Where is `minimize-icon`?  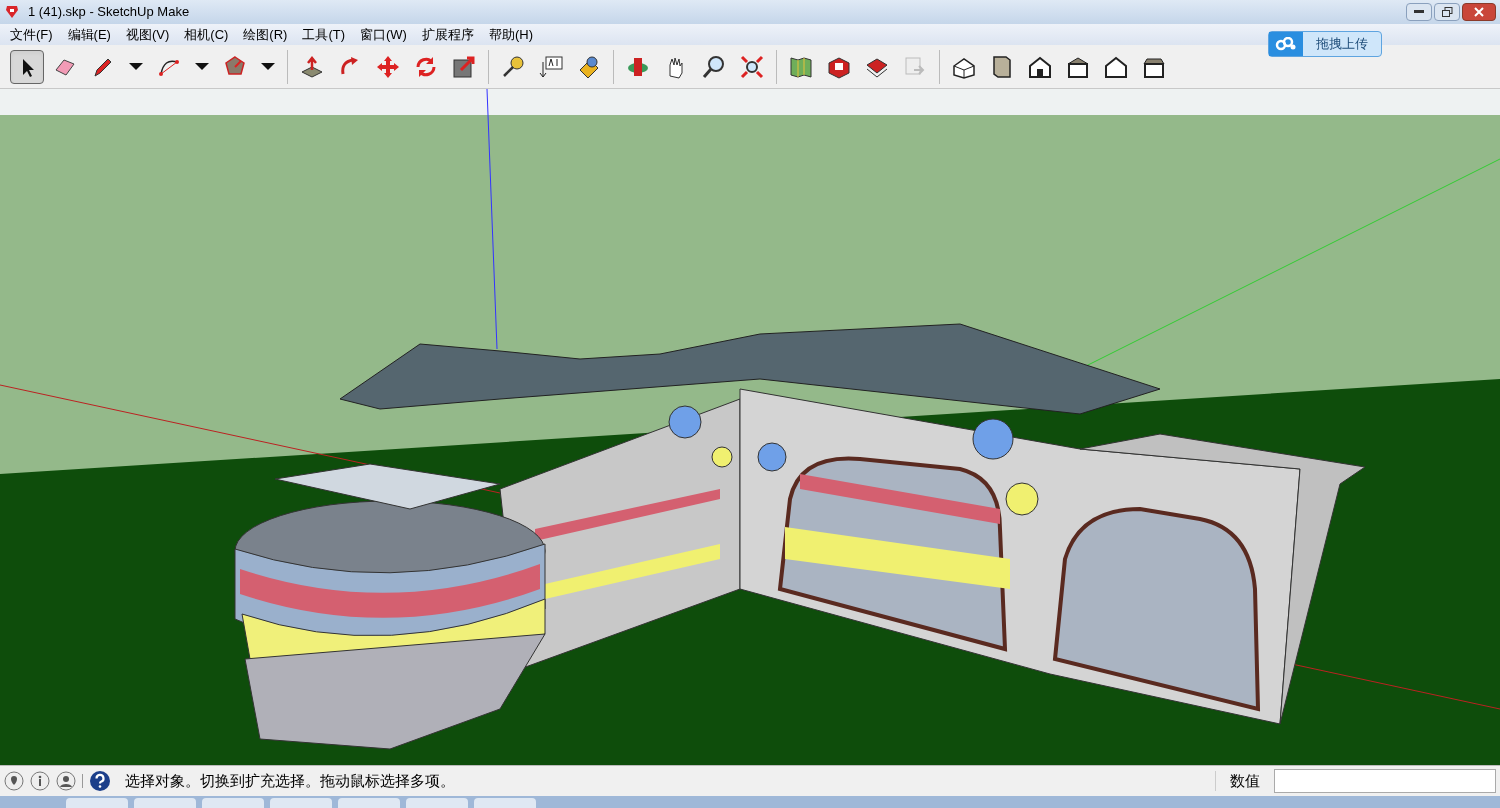 minimize-icon is located at coordinates (1419, 12).